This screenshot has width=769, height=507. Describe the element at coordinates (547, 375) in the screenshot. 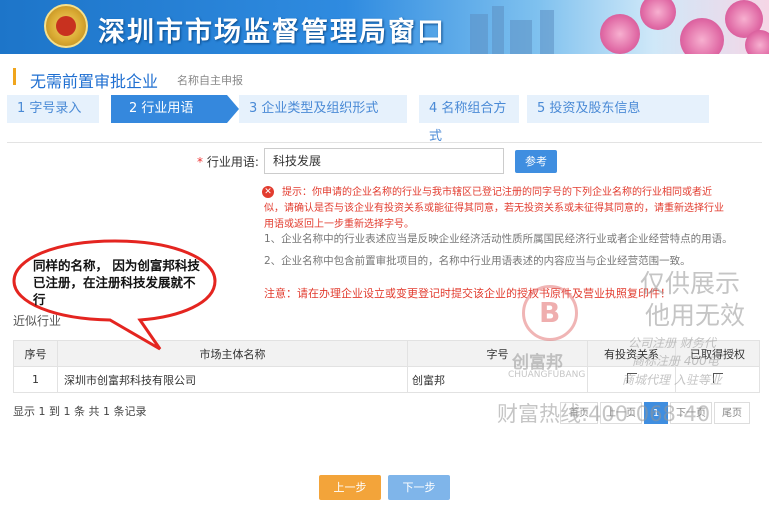

I see `watermark-brand-en: CHUANGFUBANG` at that location.